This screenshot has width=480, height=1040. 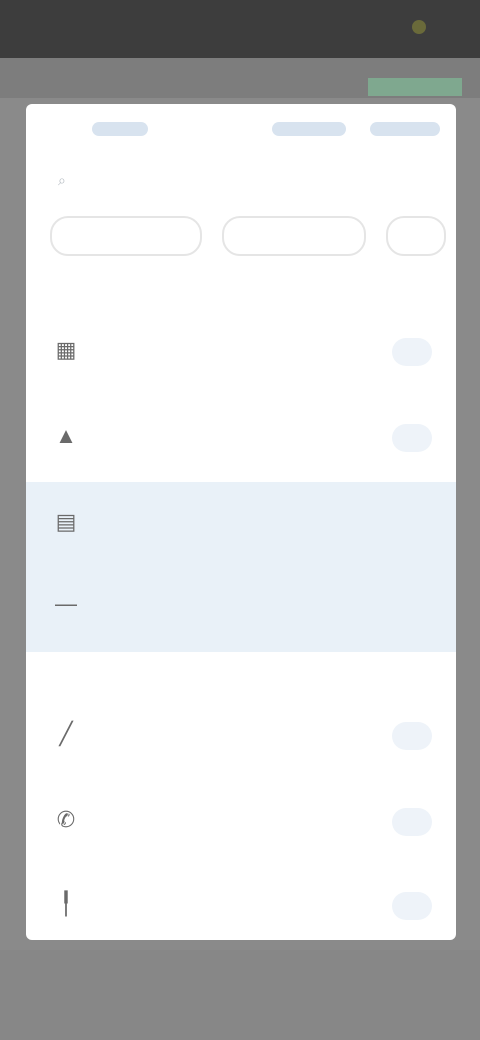 I want to click on accent-strip, so click(x=415, y=87).